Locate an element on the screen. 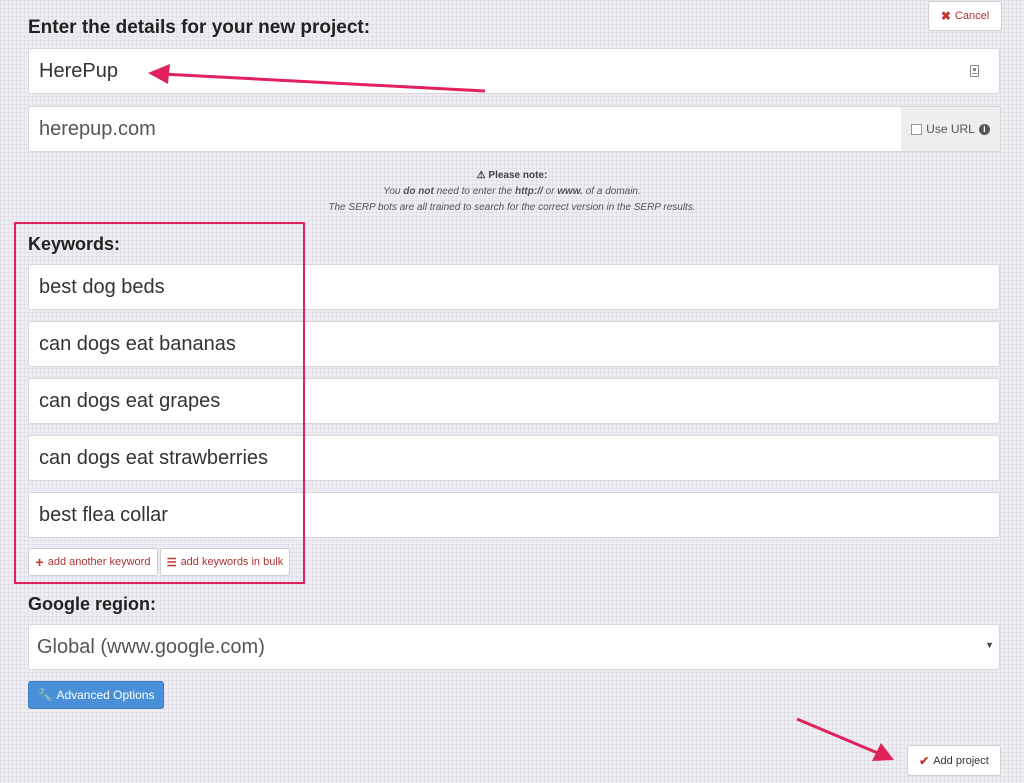 This screenshot has height=783, width=1024. checkmark-icon: ✔ is located at coordinates (924, 760).